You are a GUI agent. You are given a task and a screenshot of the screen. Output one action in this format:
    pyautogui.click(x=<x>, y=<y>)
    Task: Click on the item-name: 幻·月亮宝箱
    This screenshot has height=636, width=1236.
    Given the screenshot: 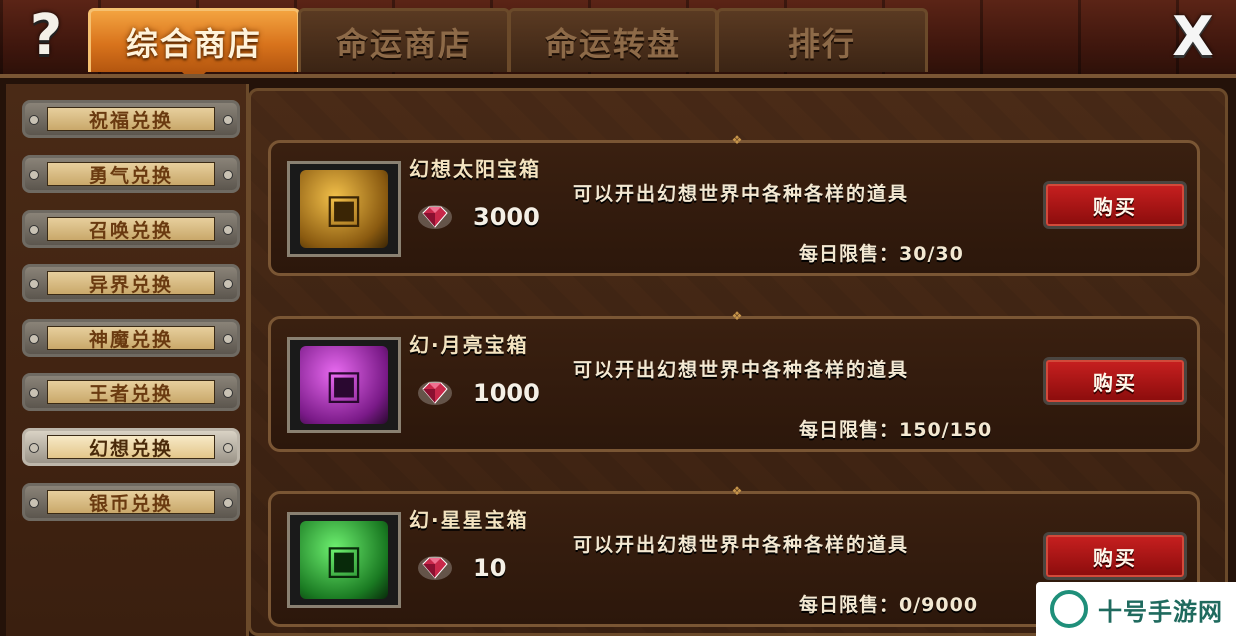 What is the action you would take?
    pyautogui.click(x=469, y=345)
    